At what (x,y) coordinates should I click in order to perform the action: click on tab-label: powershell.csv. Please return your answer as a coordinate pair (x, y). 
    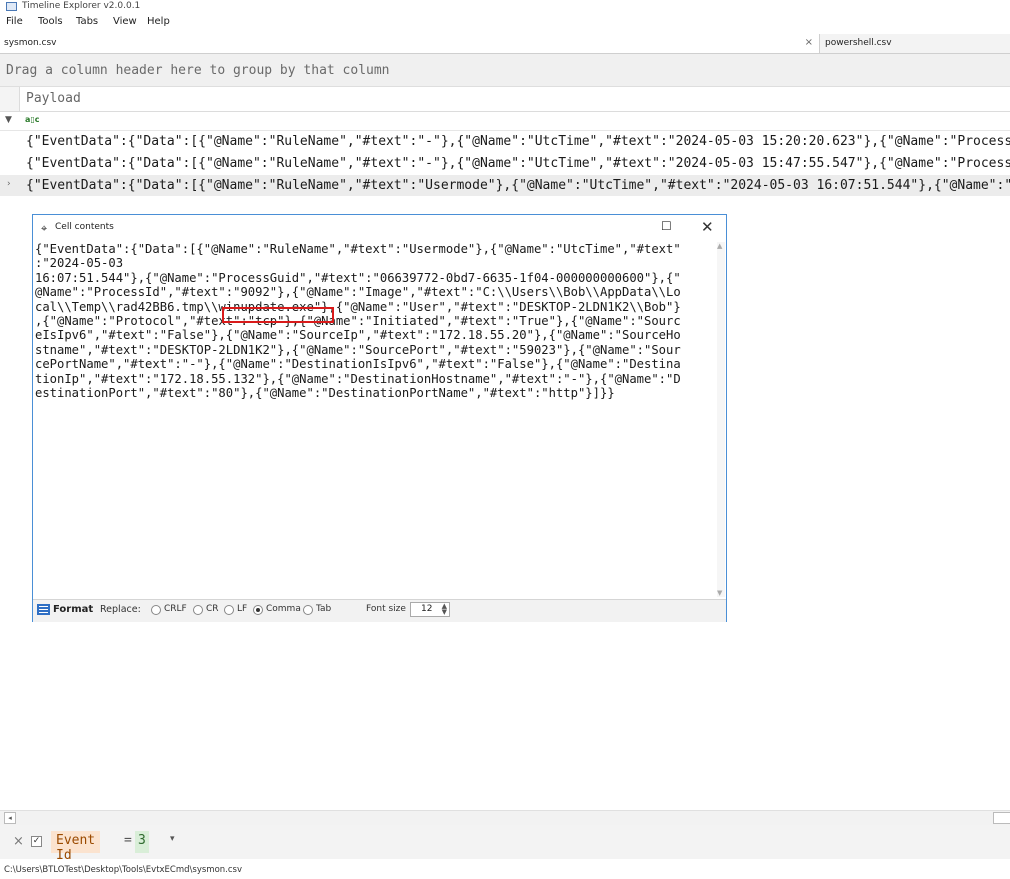
    Looking at the image, I should click on (858, 43).